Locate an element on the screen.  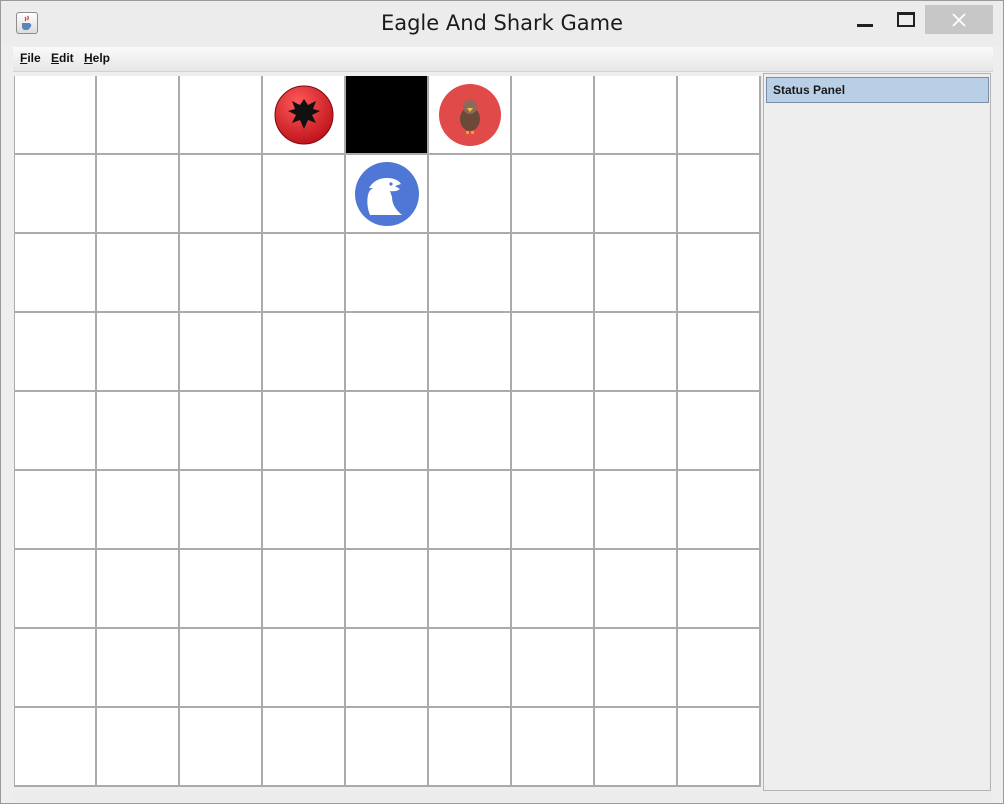
board-cell-r7-c6 is located at coordinates (553, 668).